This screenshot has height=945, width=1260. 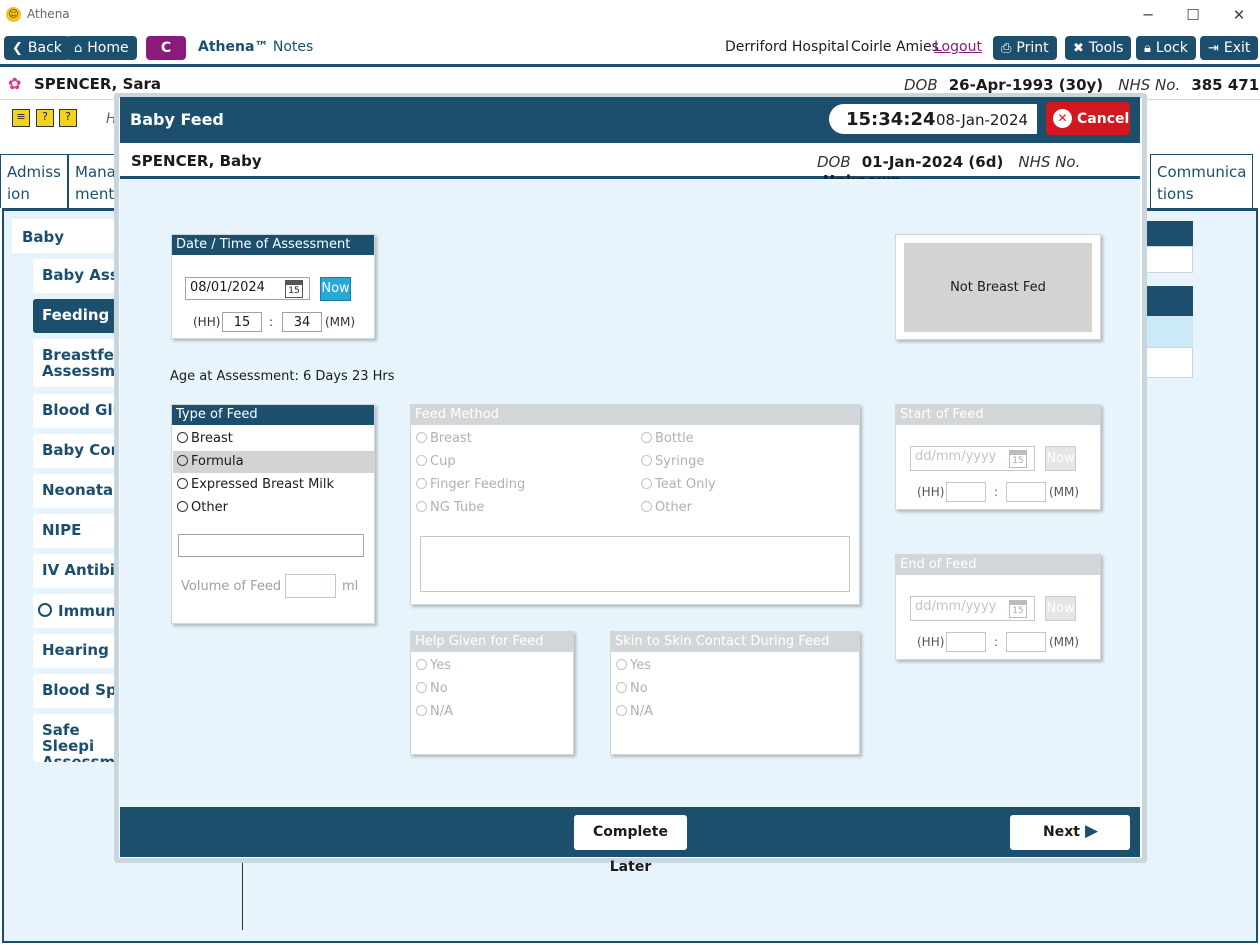 I want to click on bg-panel-row, so click(x=1166, y=259).